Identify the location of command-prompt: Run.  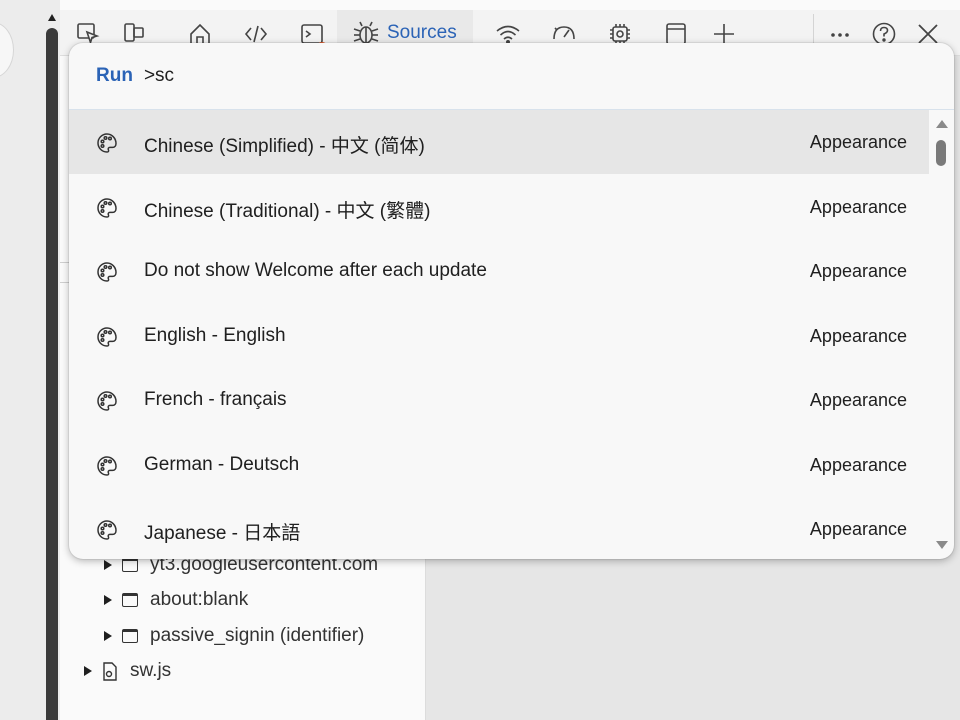
(511, 76).